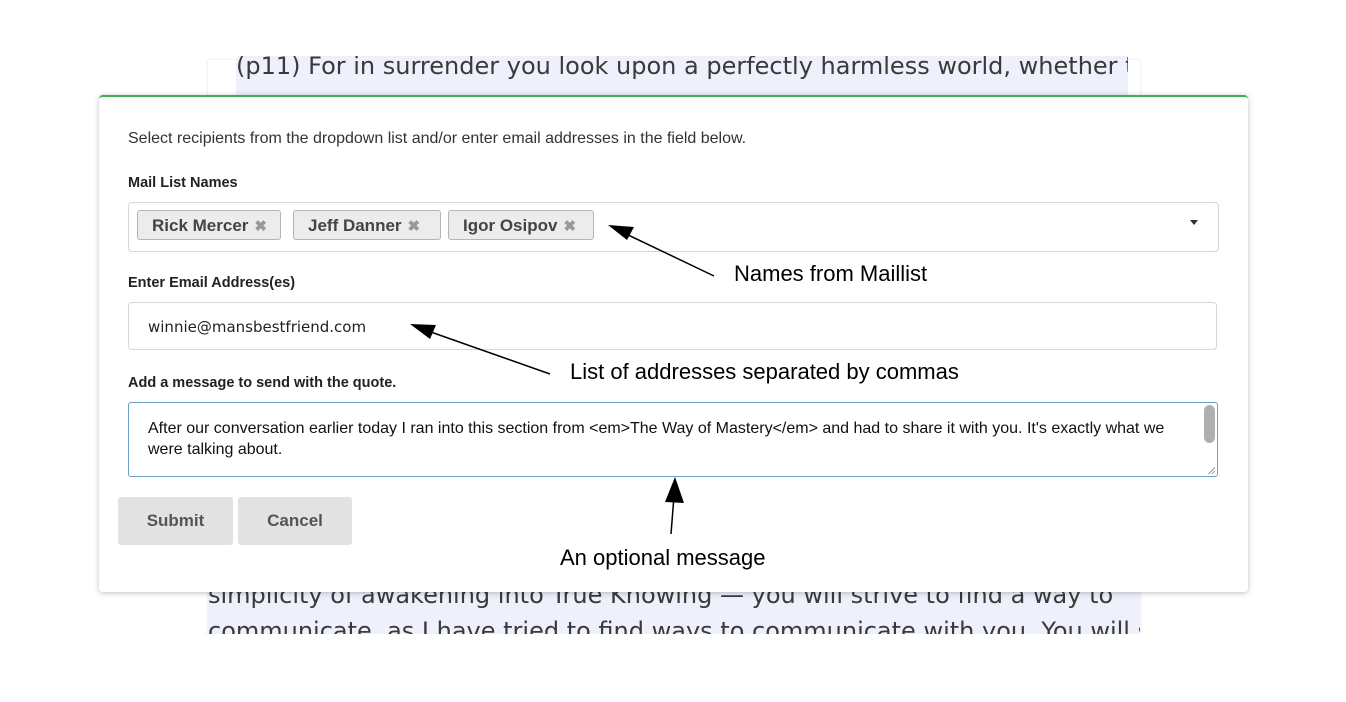  What do you see at coordinates (764, 371) in the screenshot?
I see `annotation-addresses: List of addresses separated by commas` at bounding box center [764, 371].